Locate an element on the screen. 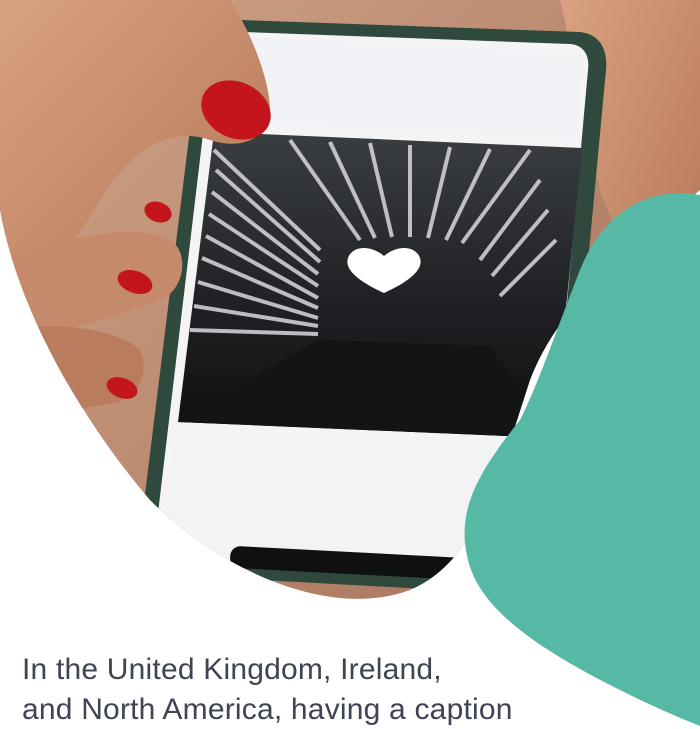 Image resolution: width=700 pixels, height=729 pixels. body-line: and North America, having a caption is located at coordinates (267, 709).